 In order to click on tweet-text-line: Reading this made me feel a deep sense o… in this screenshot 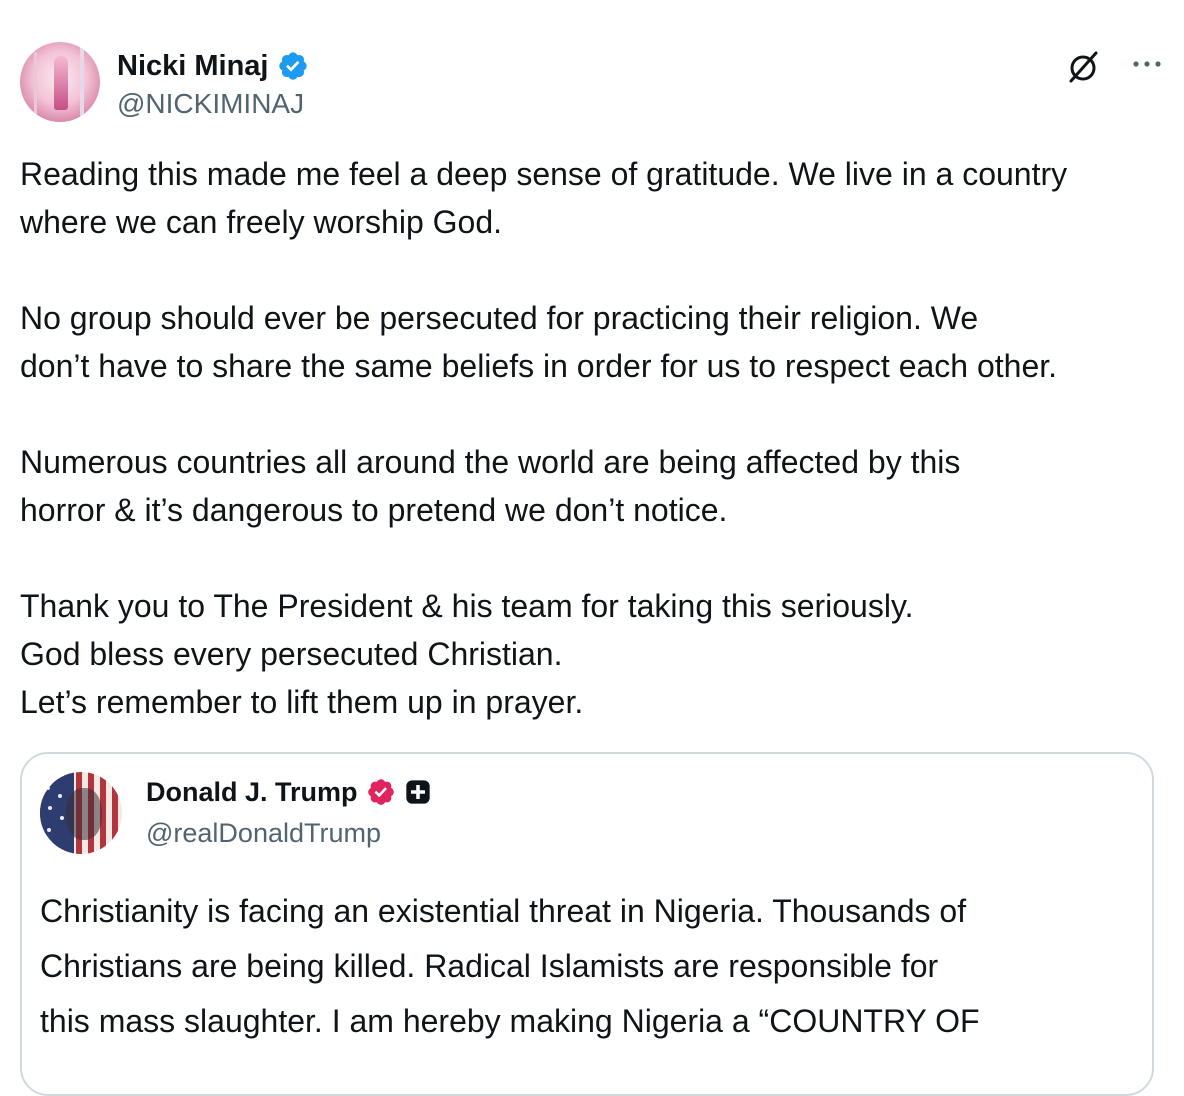, I will do `click(544, 174)`.